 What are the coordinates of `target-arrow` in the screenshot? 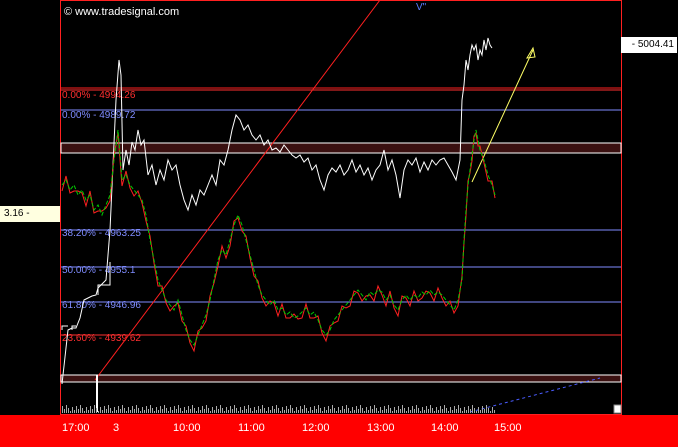 It's located at (502, 116).